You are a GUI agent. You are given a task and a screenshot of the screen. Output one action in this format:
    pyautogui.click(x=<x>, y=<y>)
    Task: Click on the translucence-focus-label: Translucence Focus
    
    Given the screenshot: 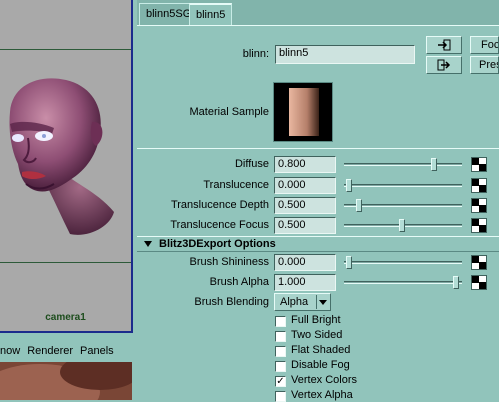 What is the action you would take?
    pyautogui.click(x=219, y=225)
    